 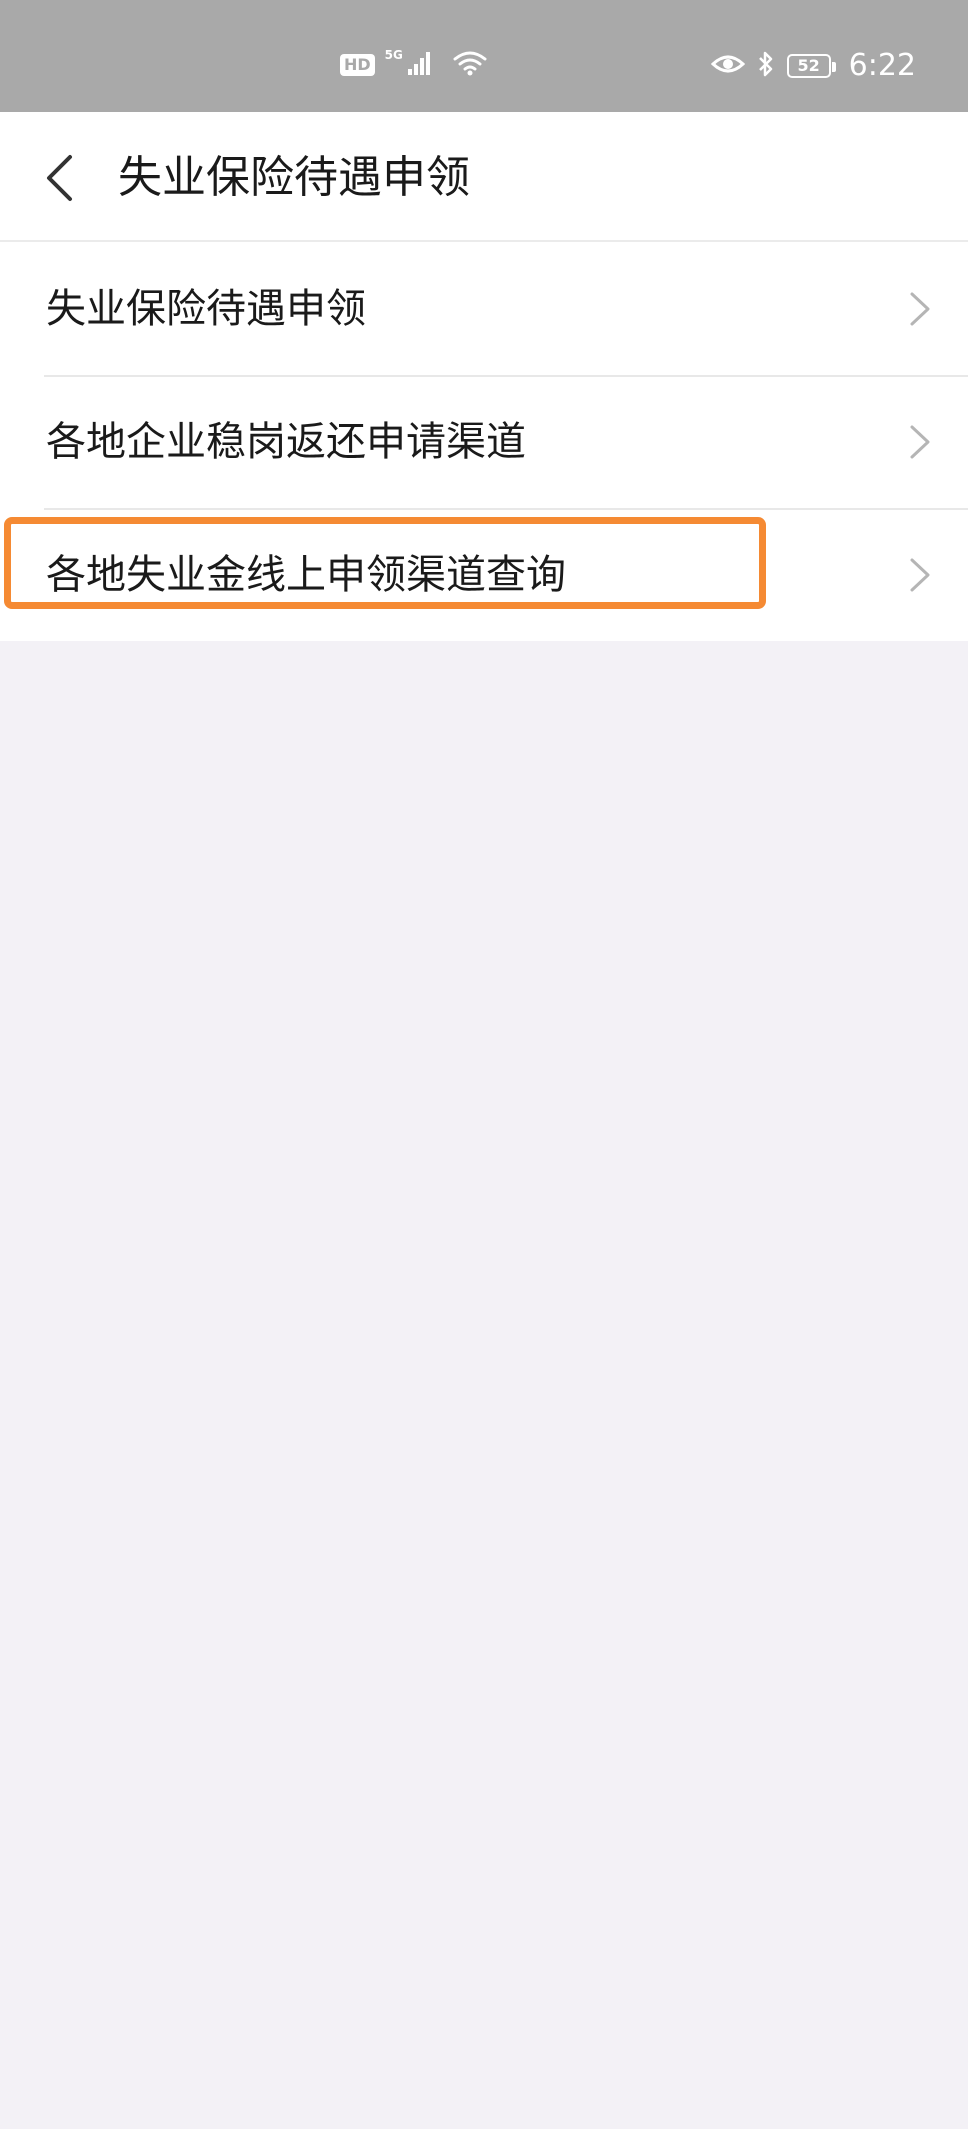 What do you see at coordinates (727, 66) in the screenshot?
I see `eye-icon` at bounding box center [727, 66].